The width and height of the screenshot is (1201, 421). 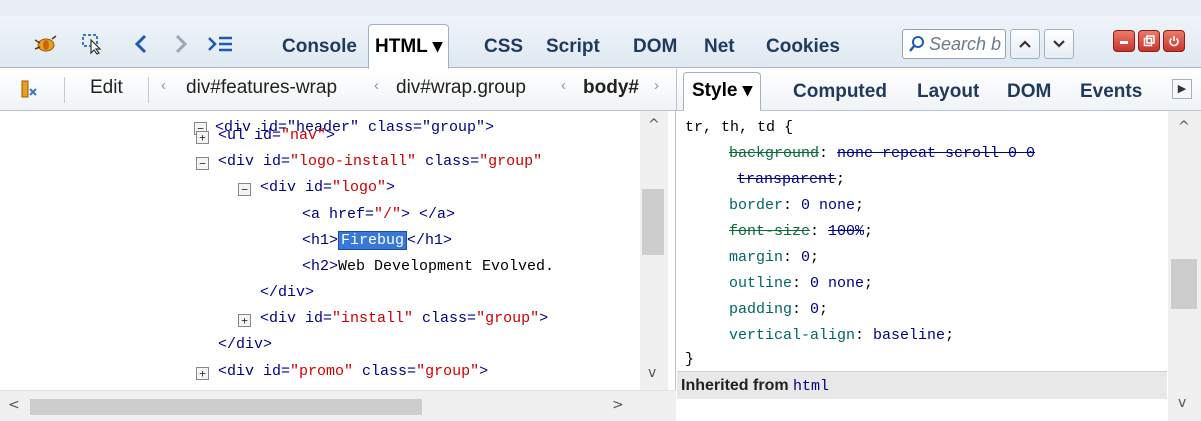 I want to click on search-input: Search b, so click(x=954, y=44).